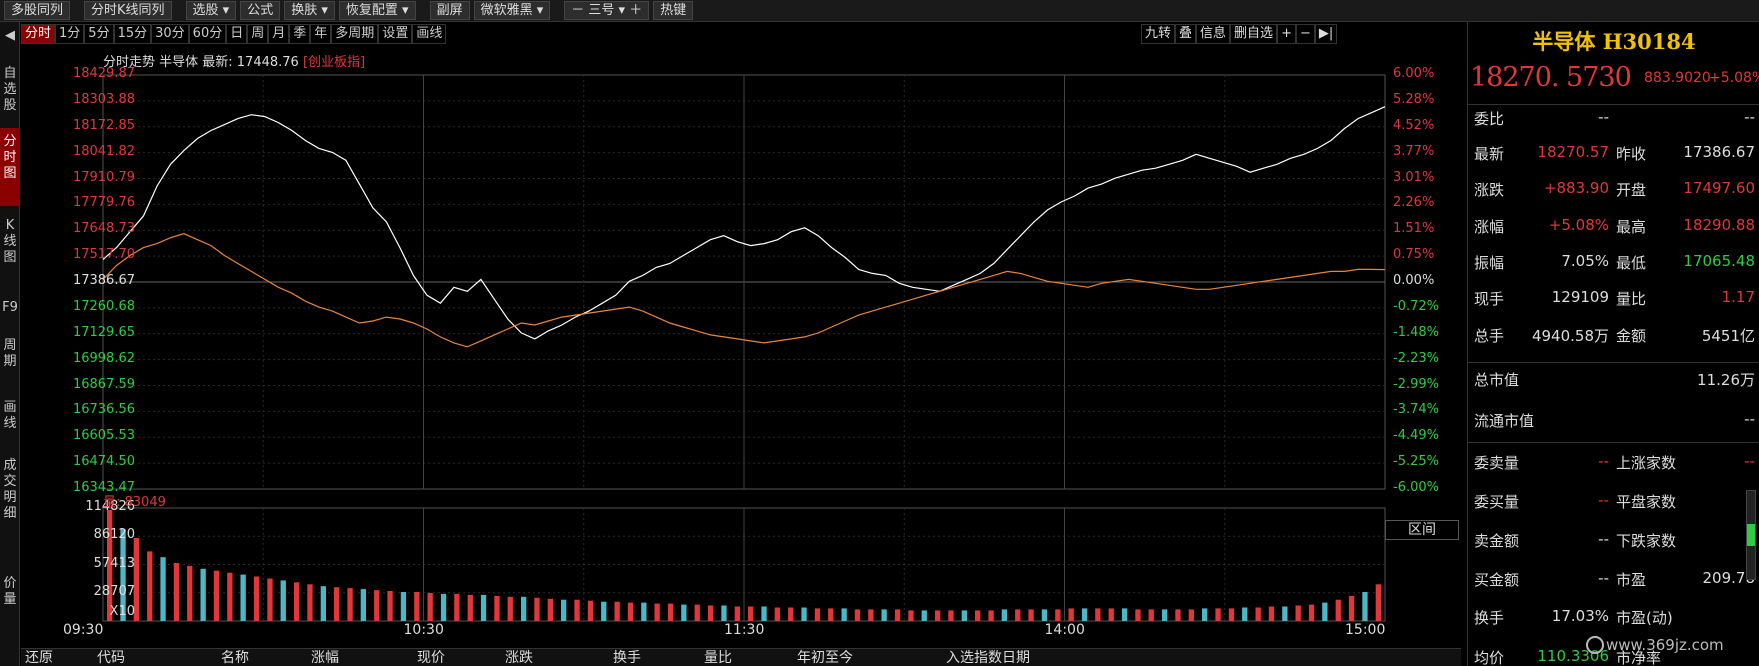 The image size is (1759, 666). What do you see at coordinates (103, 255) in the screenshot?
I see `price-tick-label: 17517.70` at bounding box center [103, 255].